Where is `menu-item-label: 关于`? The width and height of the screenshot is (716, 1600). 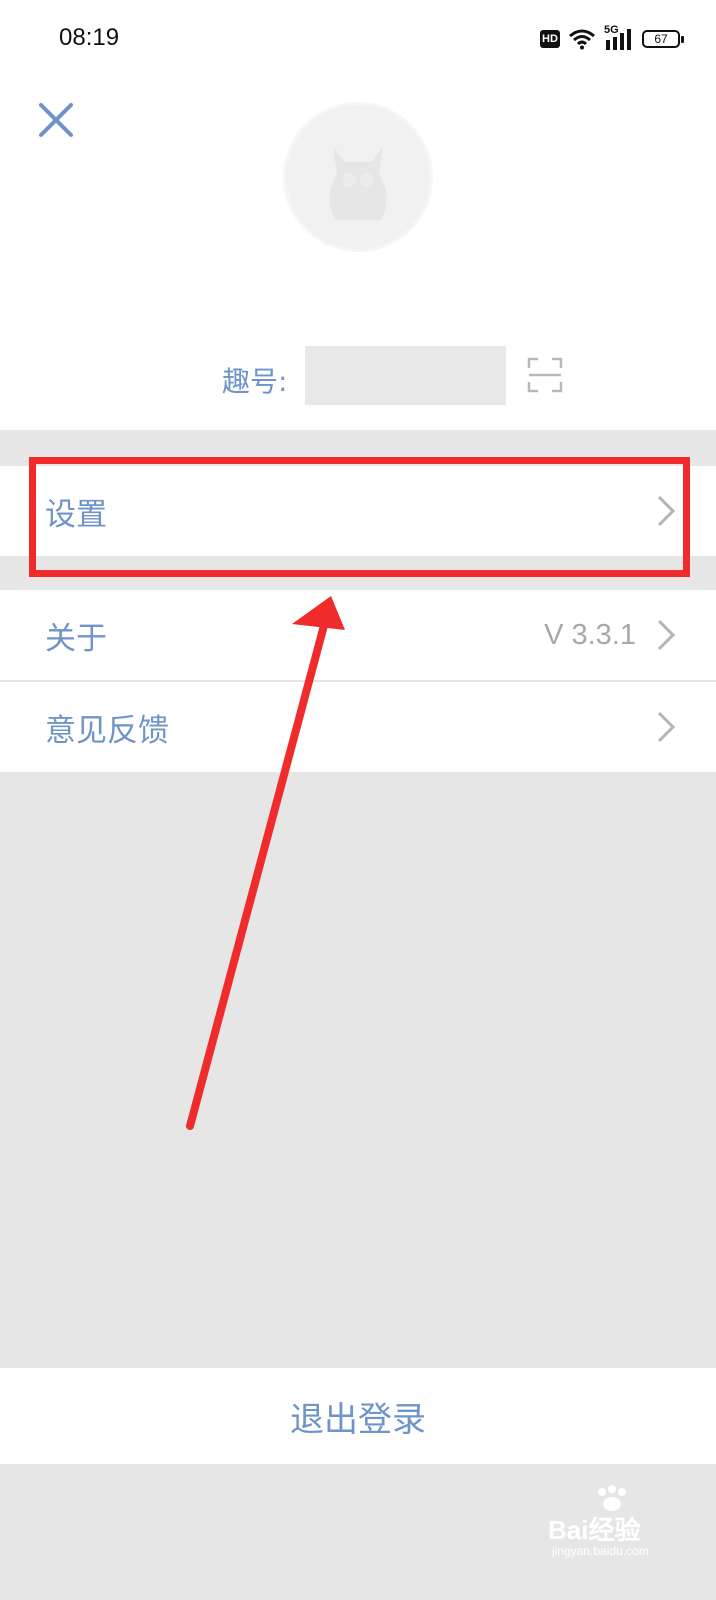 menu-item-label: 关于 is located at coordinates (76, 638).